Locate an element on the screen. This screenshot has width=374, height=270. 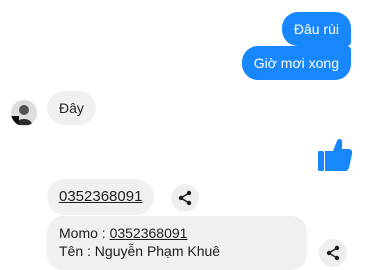
incoming-message: Đây is located at coordinates (71, 108).